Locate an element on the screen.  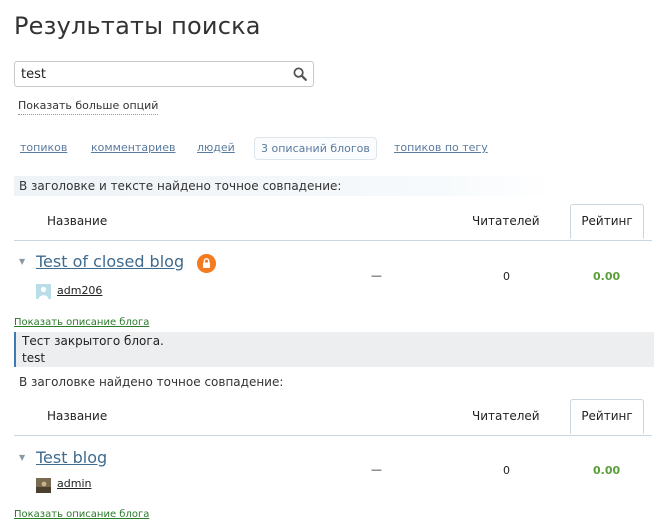
tab-topics: топиков is located at coordinates (43, 147).